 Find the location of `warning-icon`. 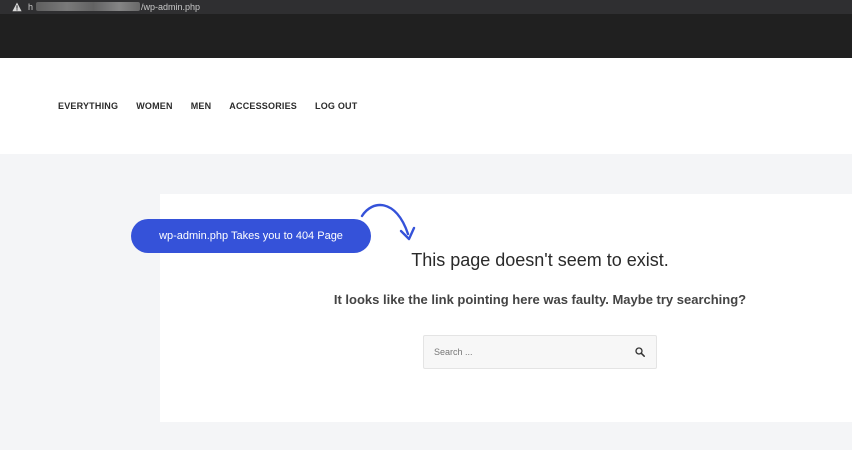

warning-icon is located at coordinates (17, 7).